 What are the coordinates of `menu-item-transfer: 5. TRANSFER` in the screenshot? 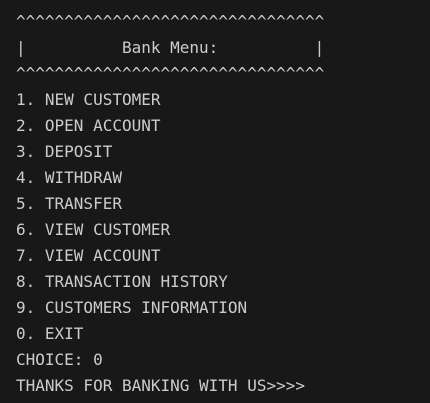 It's located at (69, 203).